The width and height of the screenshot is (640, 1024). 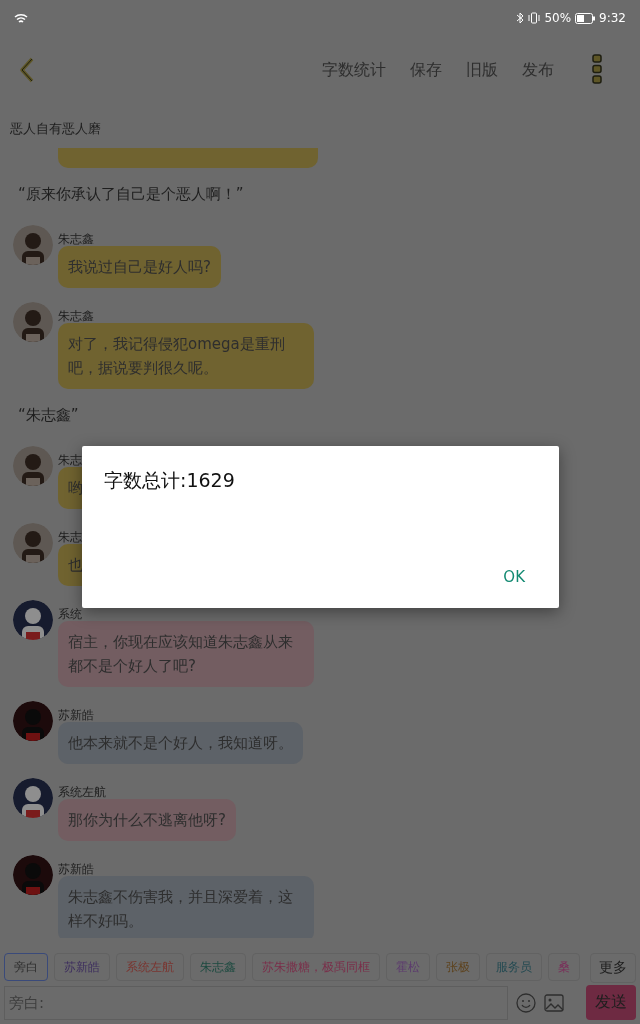 I want to click on role-tag: 张极, so click(x=458, y=967).